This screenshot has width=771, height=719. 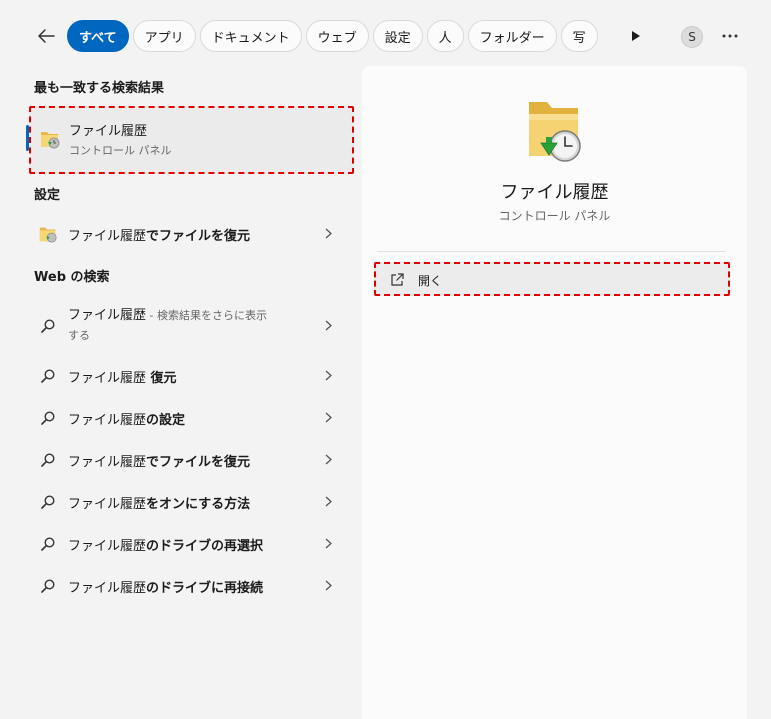 I want to click on open-button: 開く, so click(x=552, y=279).